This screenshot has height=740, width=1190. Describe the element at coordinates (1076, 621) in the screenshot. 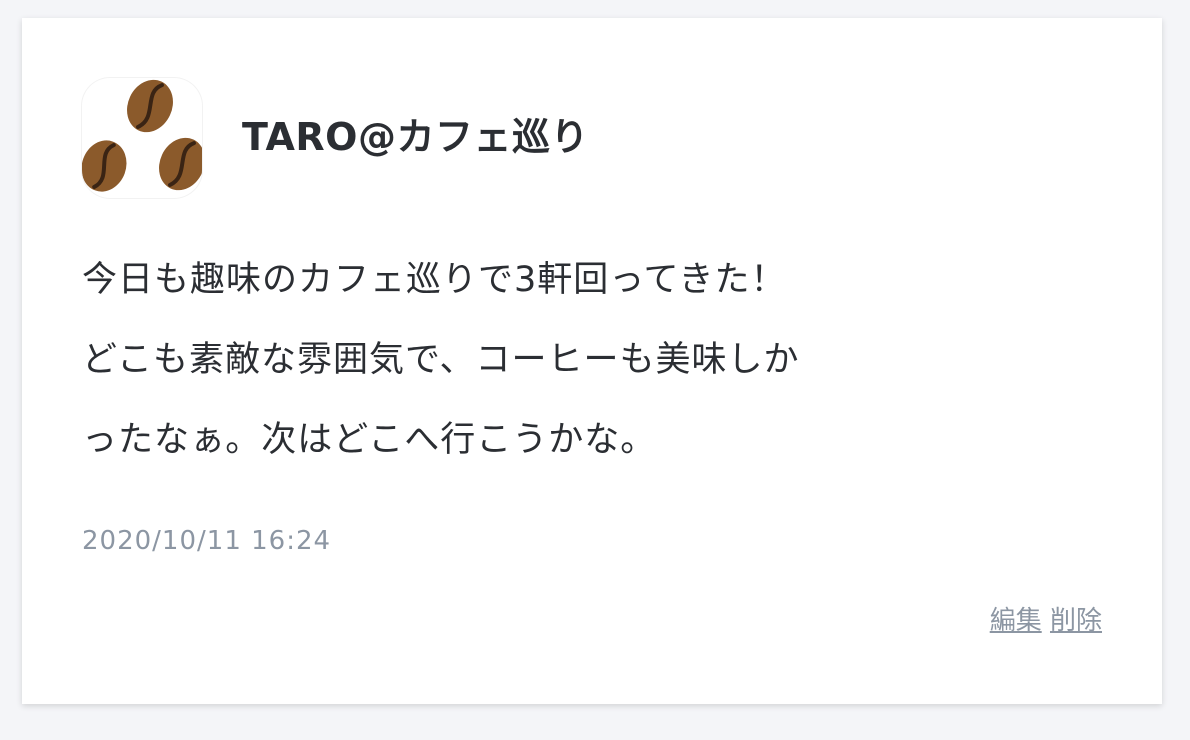

I see `delete-link: 削除` at that location.